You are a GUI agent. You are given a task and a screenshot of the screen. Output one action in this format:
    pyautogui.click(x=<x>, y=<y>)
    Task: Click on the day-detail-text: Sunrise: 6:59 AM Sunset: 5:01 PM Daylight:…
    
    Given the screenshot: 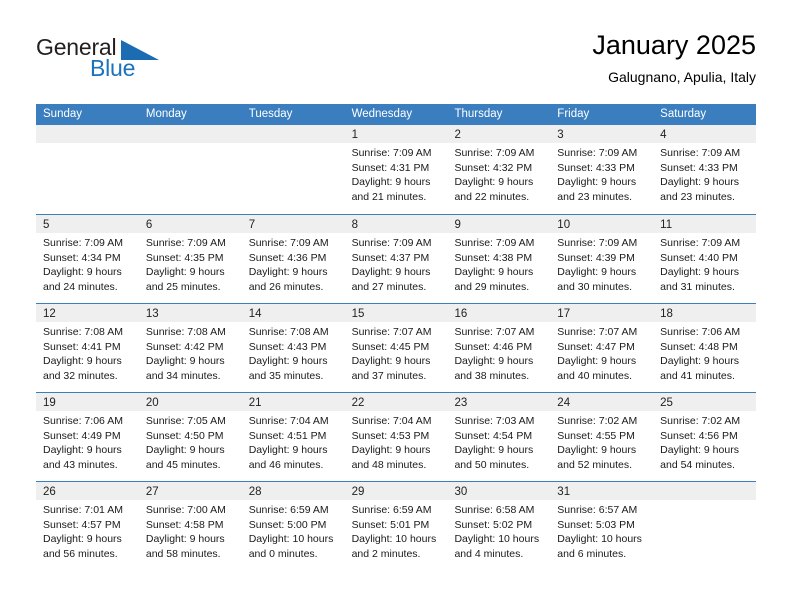 What is the action you would take?
    pyautogui.click(x=396, y=530)
    